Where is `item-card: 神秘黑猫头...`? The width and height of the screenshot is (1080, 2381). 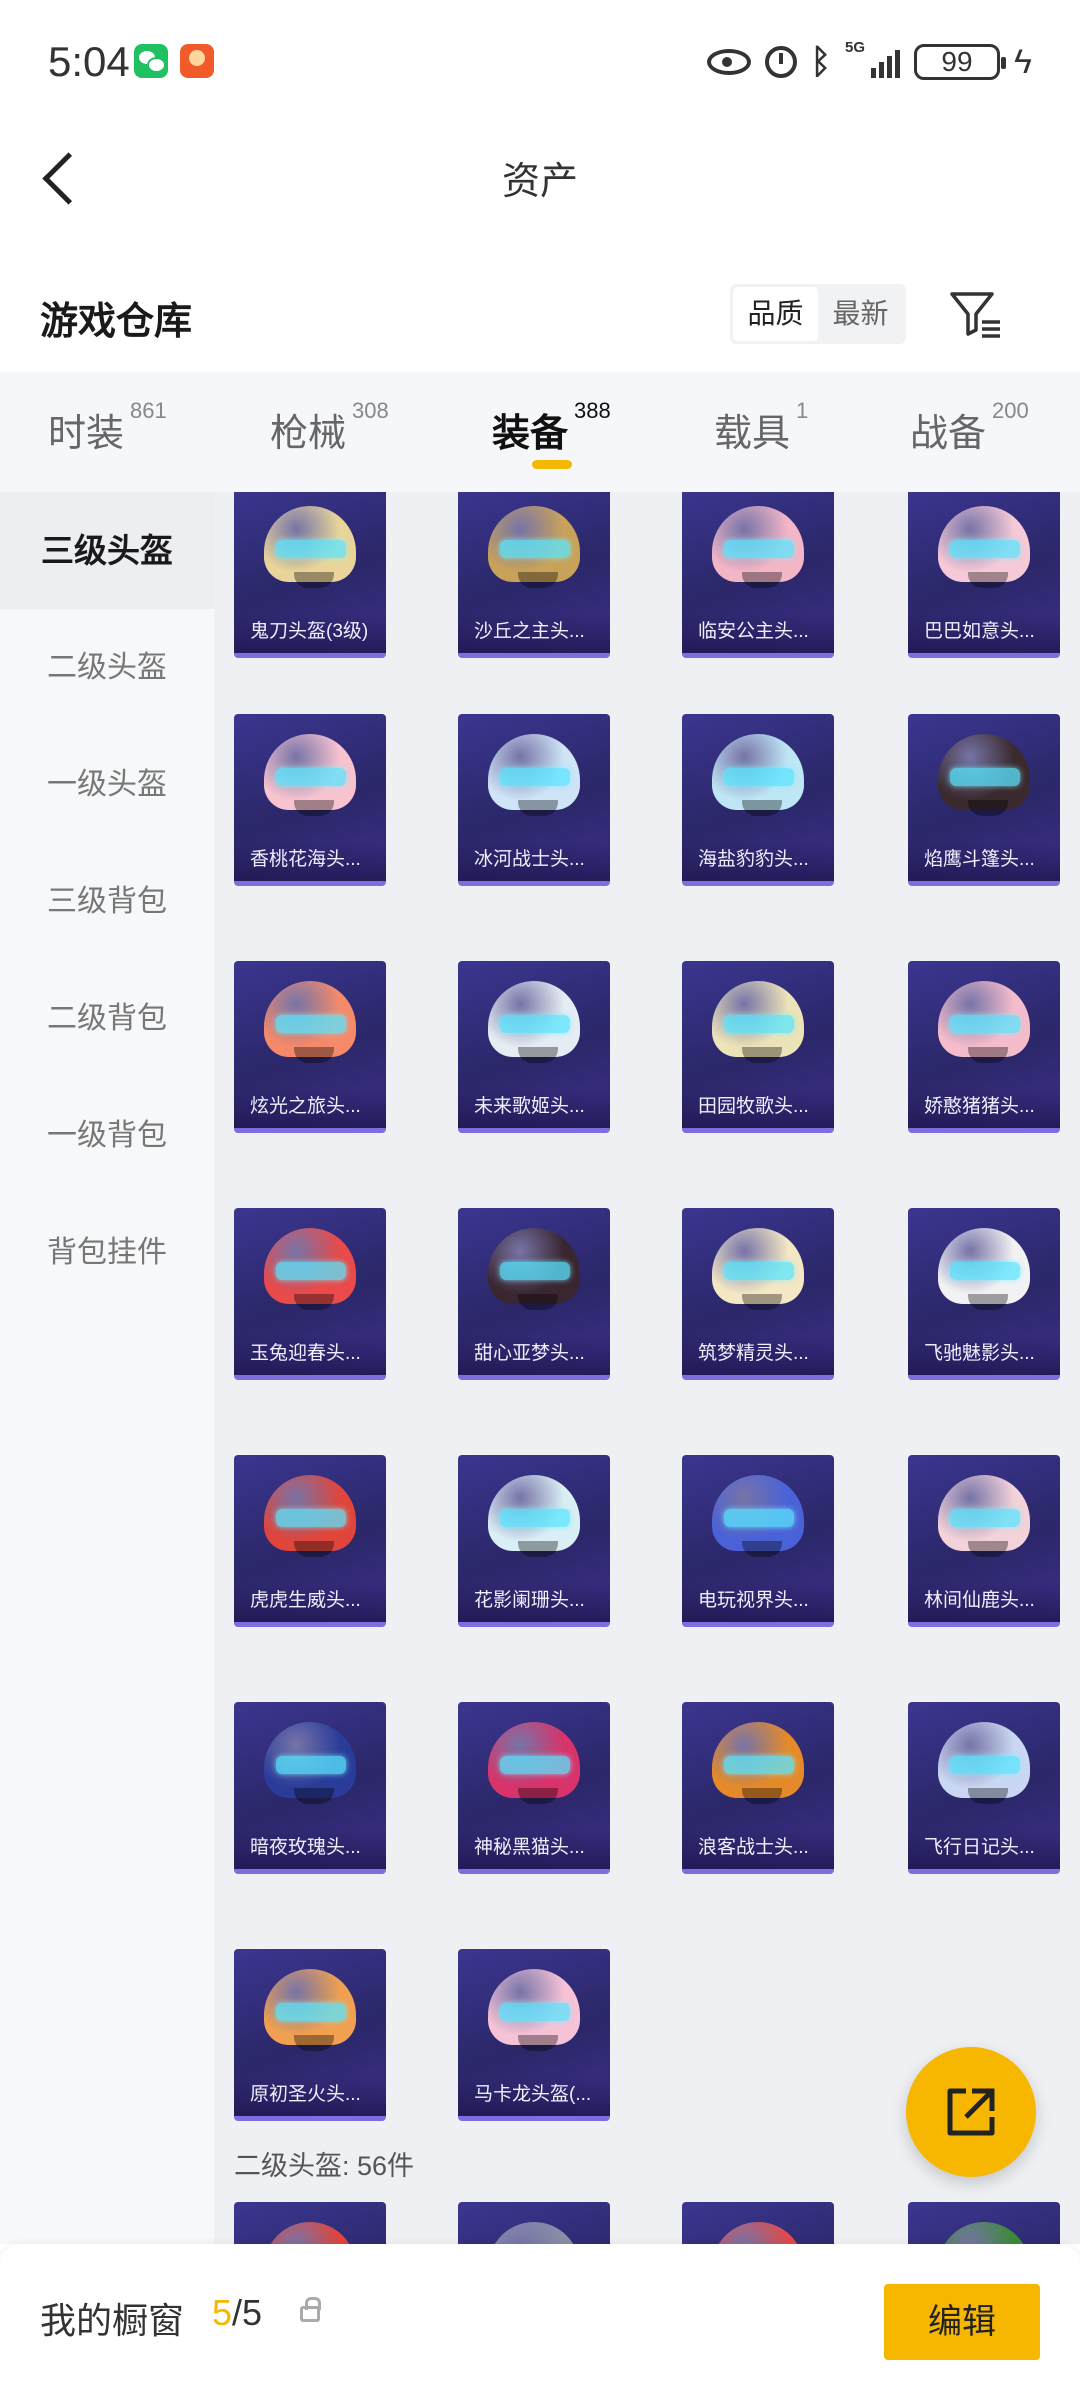
item-card: 神秘黑猫头... is located at coordinates (534, 1788).